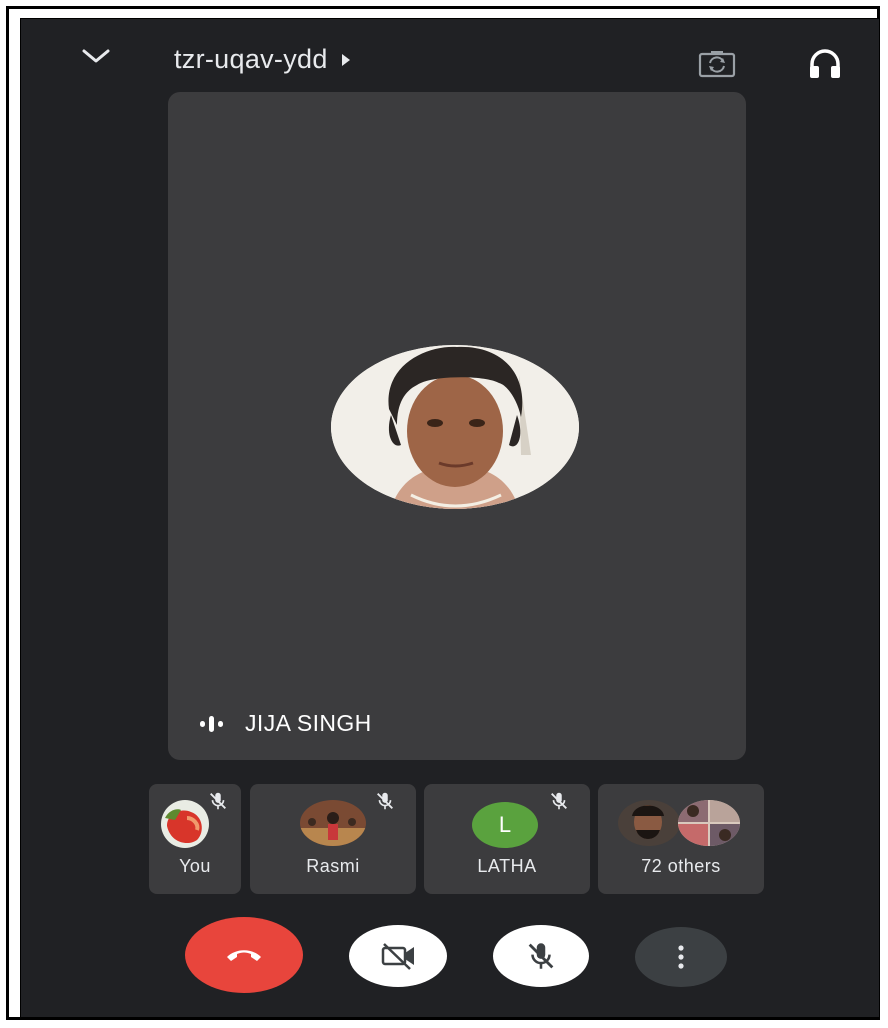 The width and height of the screenshot is (888, 1028). I want to click on participant-label: 72 others, so click(681, 866).